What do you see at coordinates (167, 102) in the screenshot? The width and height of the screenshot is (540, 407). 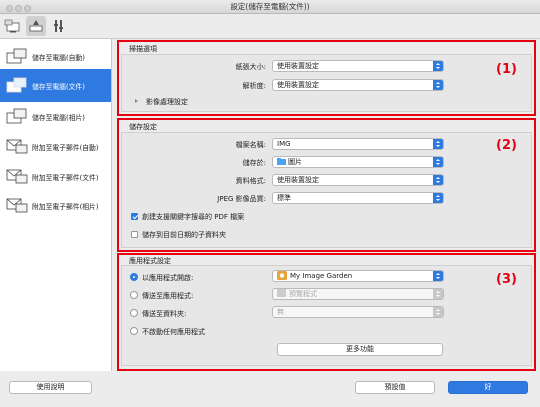 I see `image-processing-toggle: 影像處理設定` at bounding box center [167, 102].